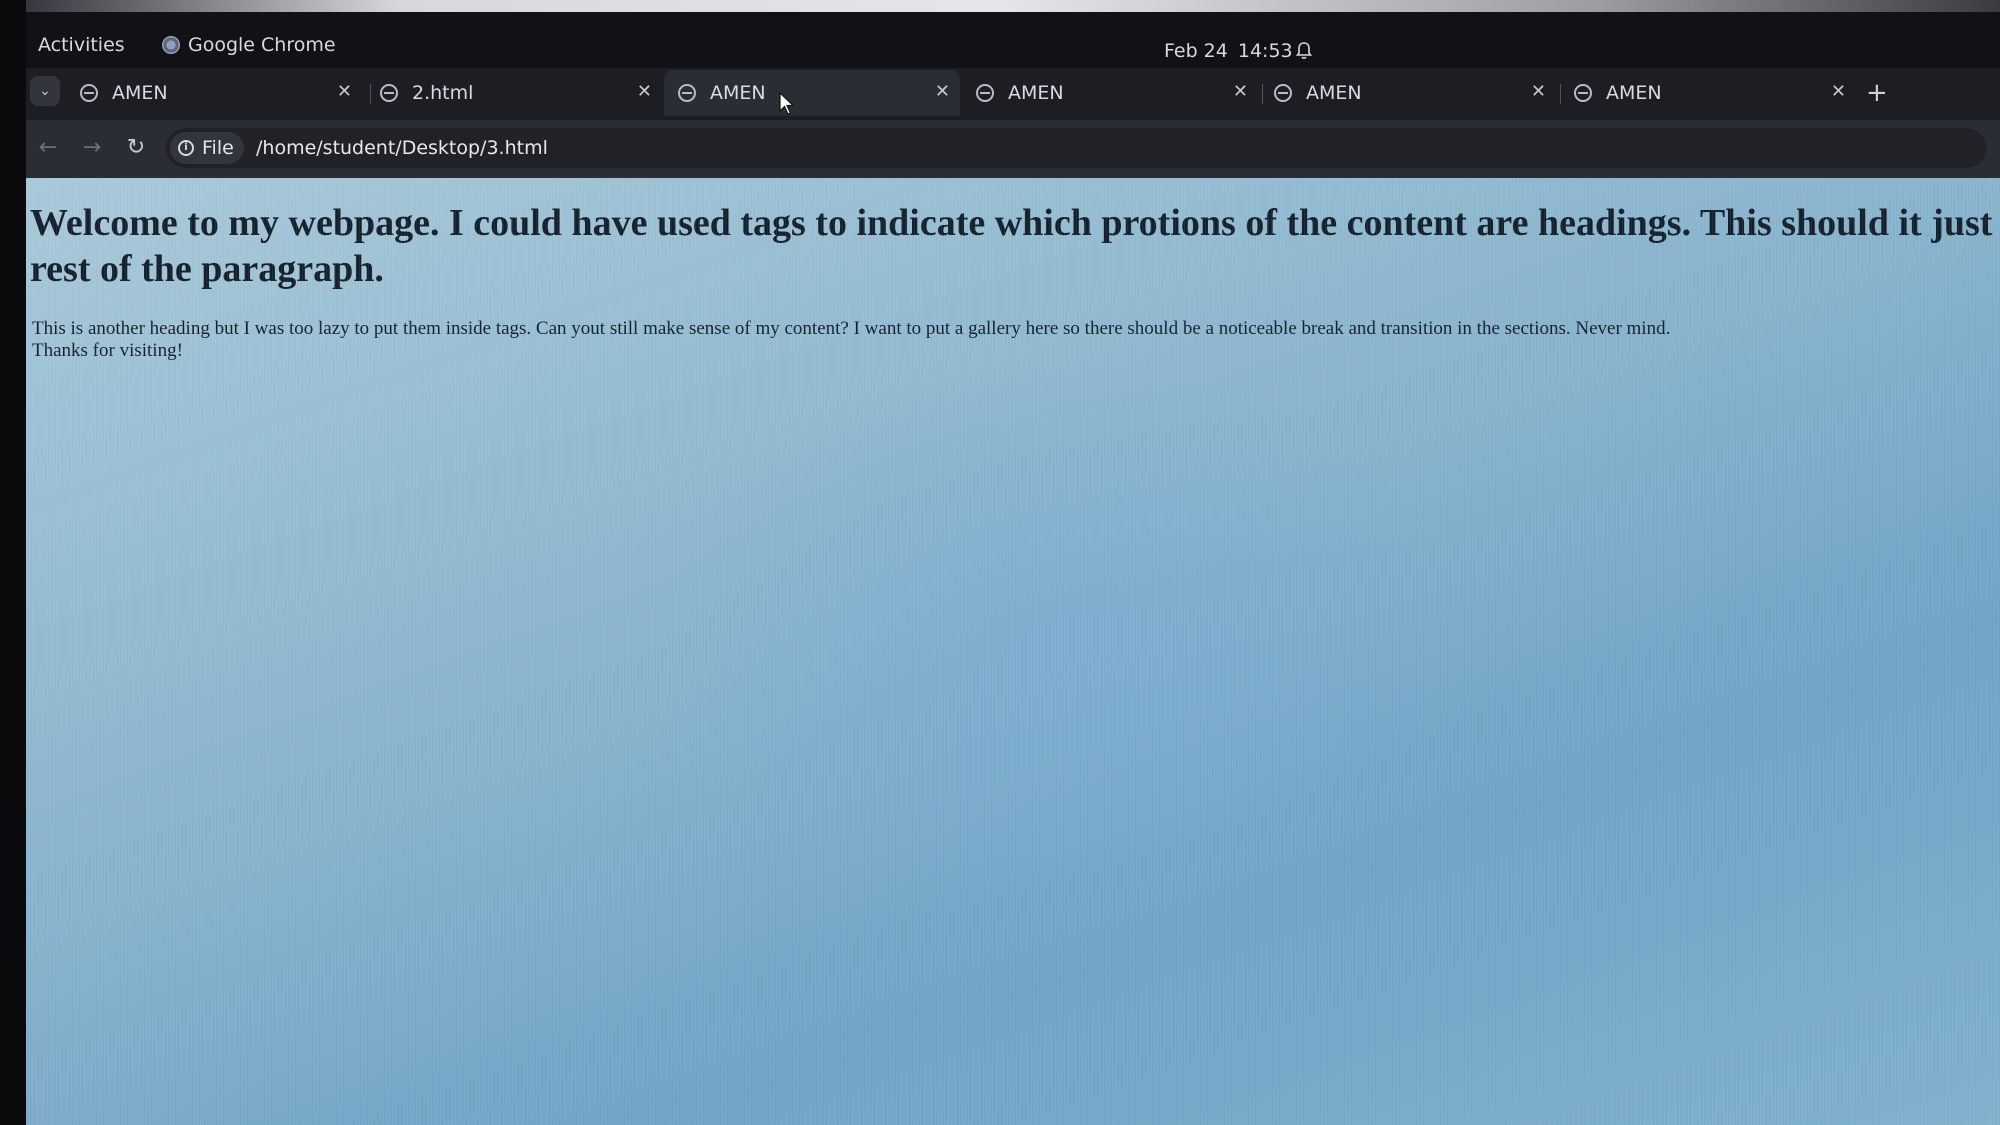 The image size is (2000, 1125). Describe the element at coordinates (1196, 51) in the screenshot. I see `clock-date: Feb 24` at that location.